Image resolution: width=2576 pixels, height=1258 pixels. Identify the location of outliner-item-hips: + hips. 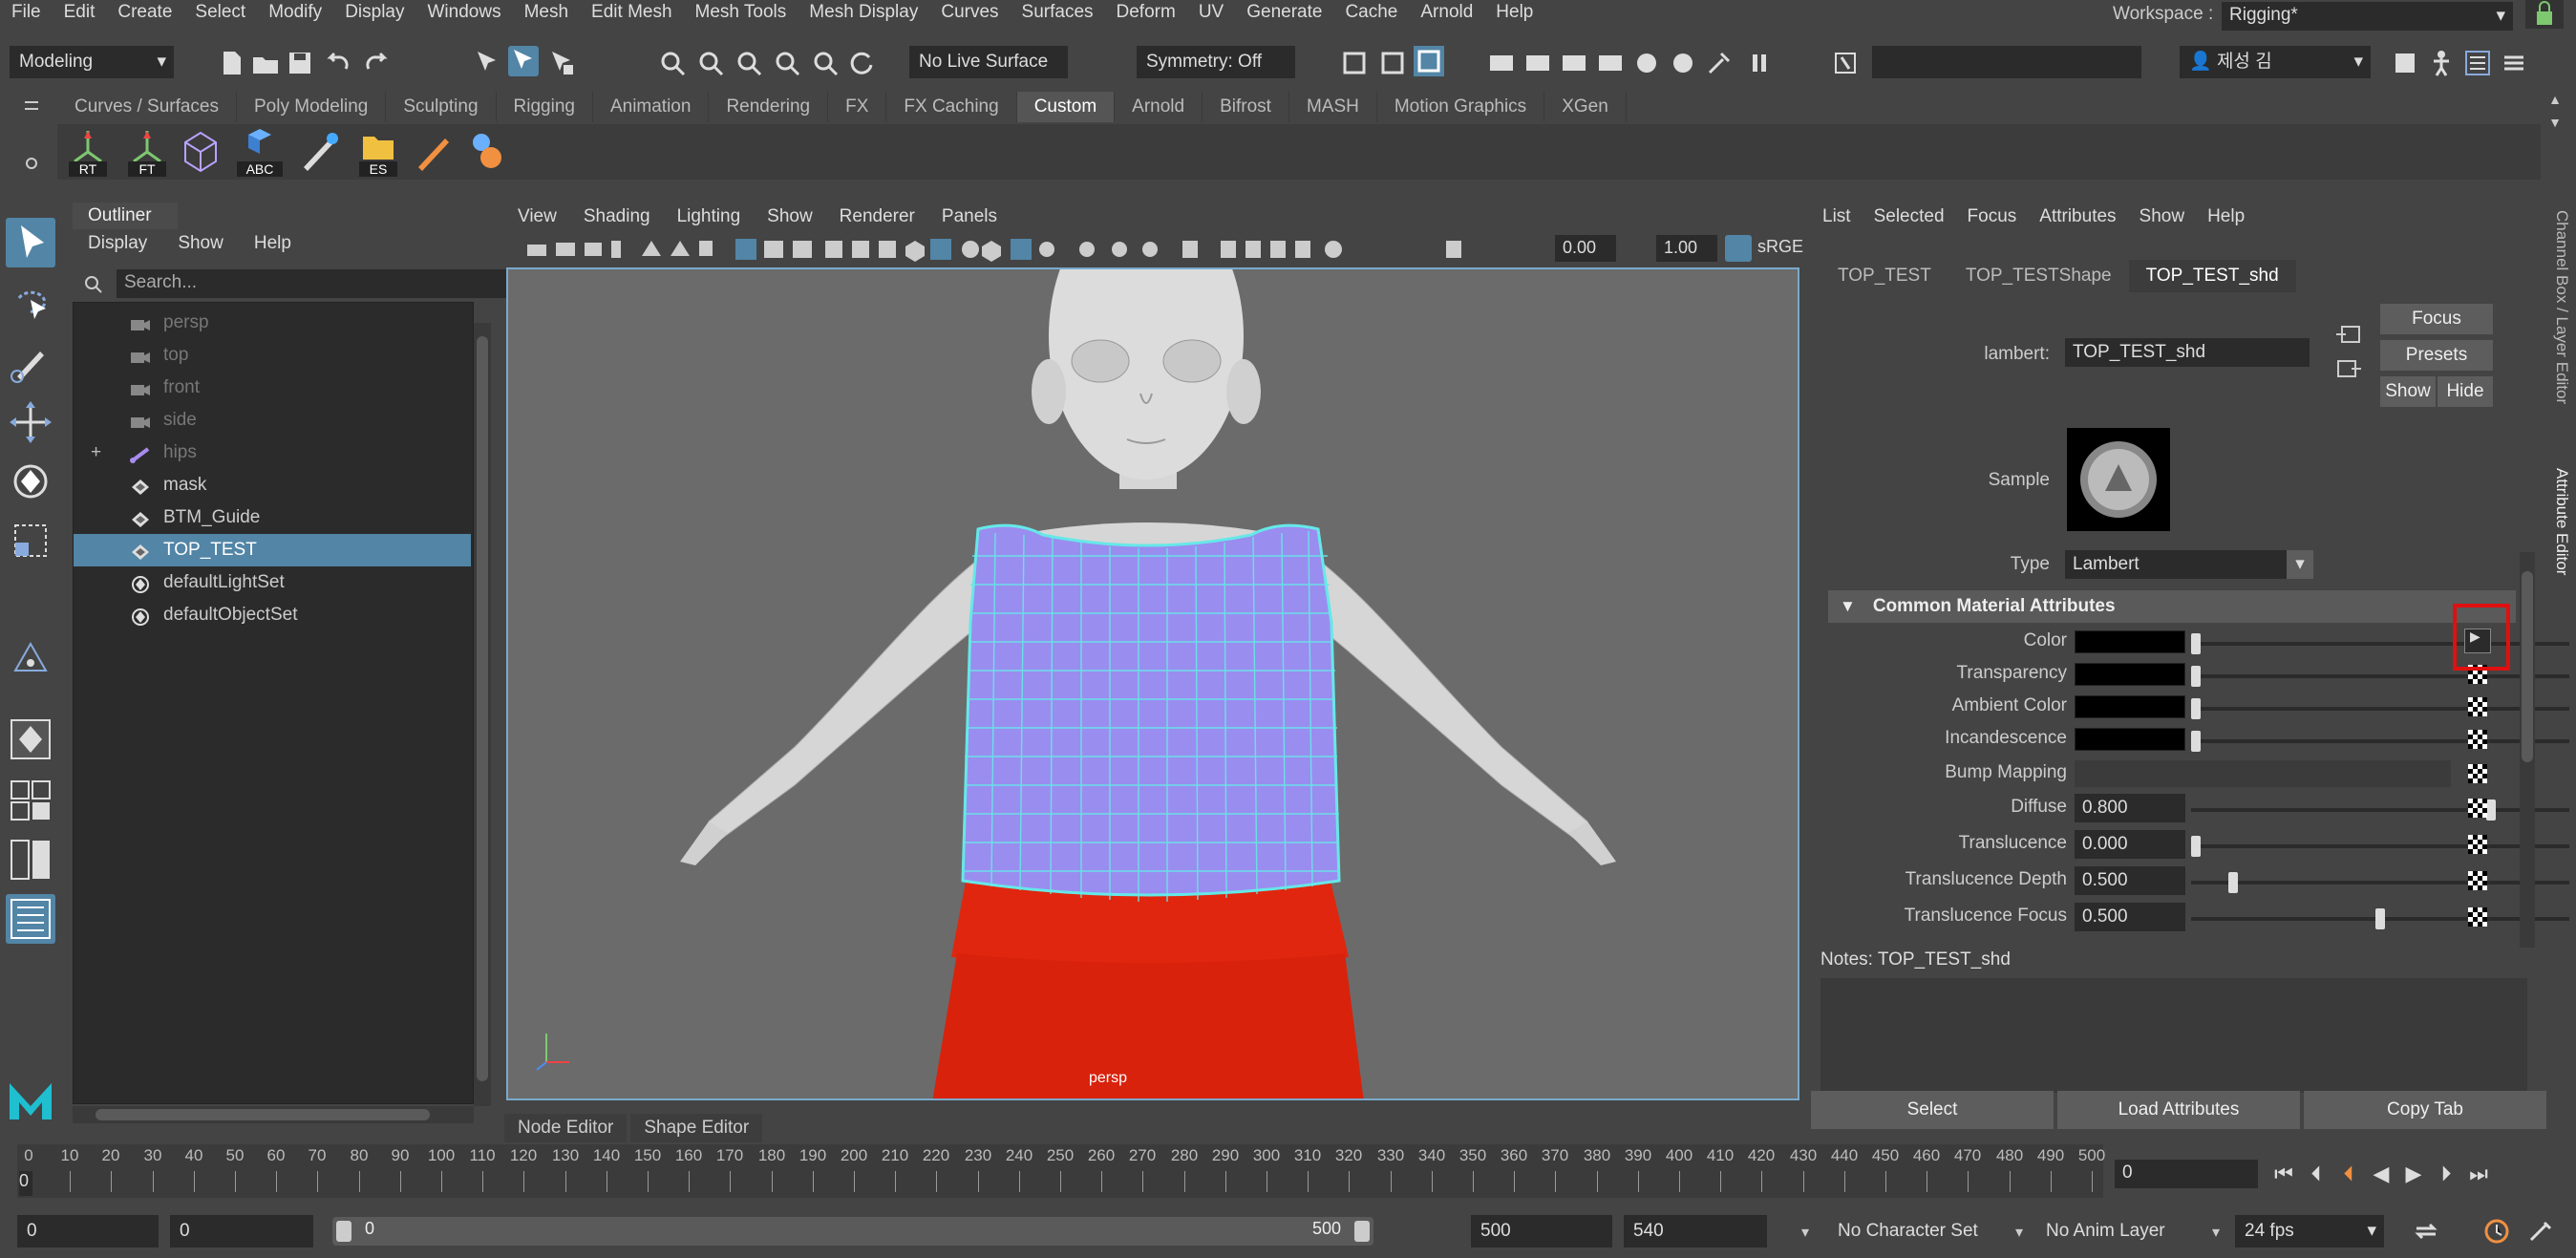
(272, 453).